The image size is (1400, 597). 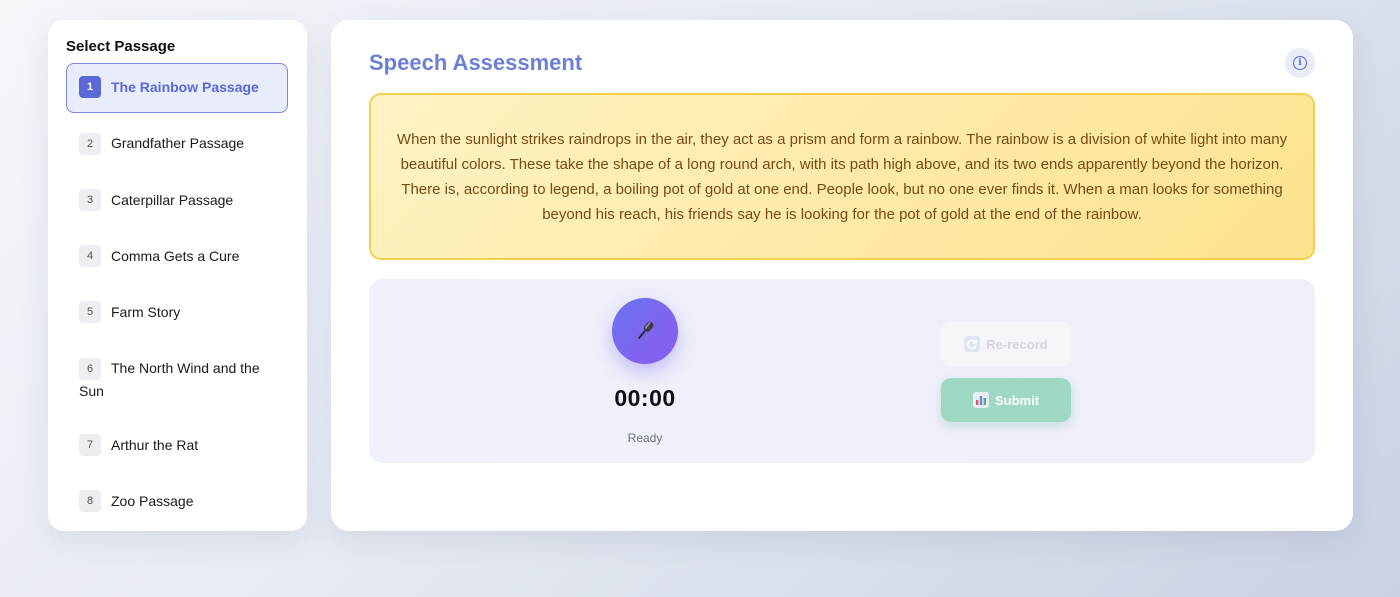 I want to click on info-icon: i, so click(x=1300, y=63).